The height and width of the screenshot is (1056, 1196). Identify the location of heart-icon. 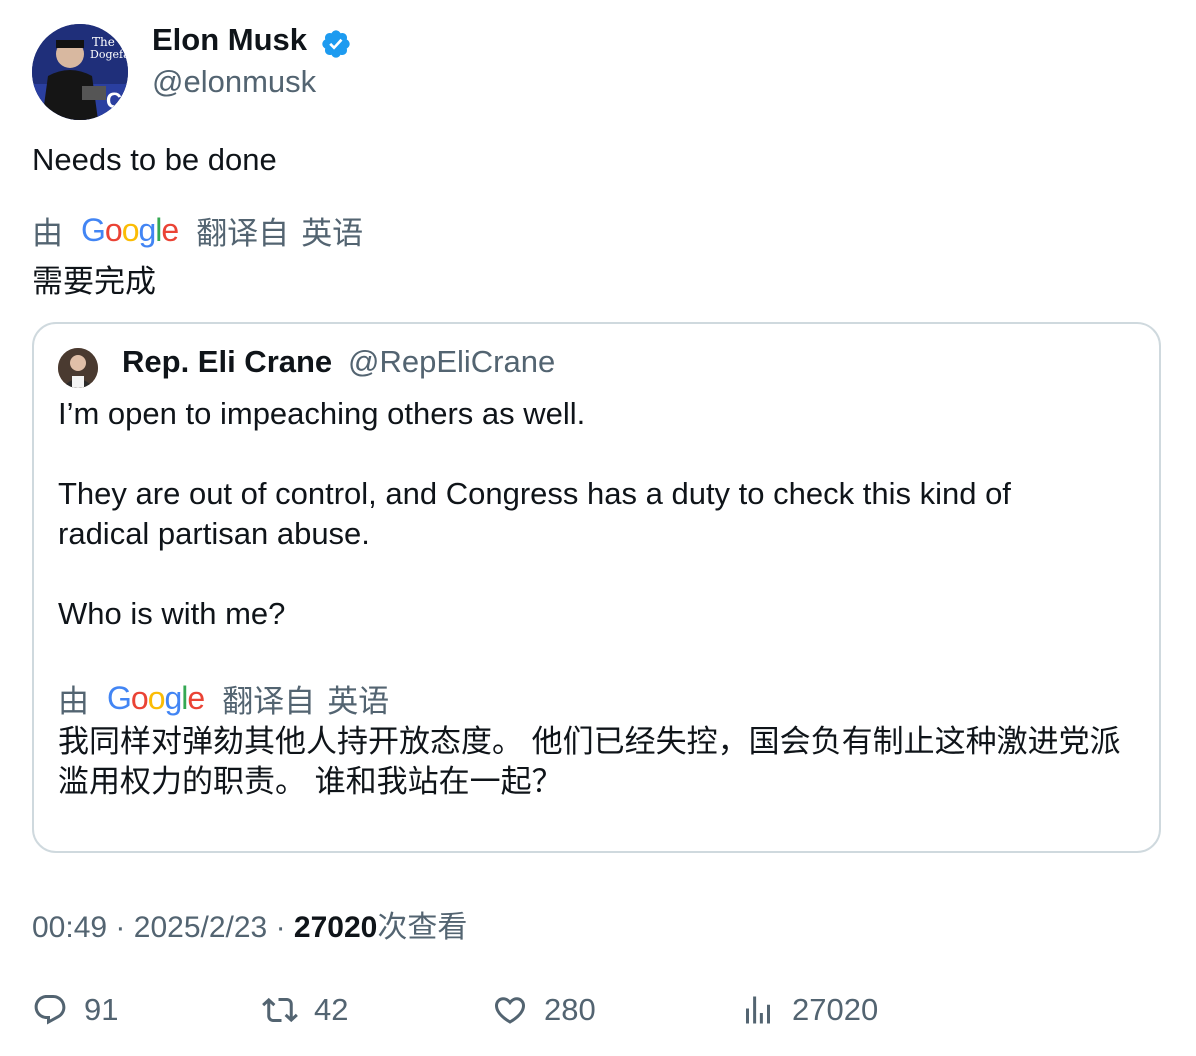
(510, 1010).